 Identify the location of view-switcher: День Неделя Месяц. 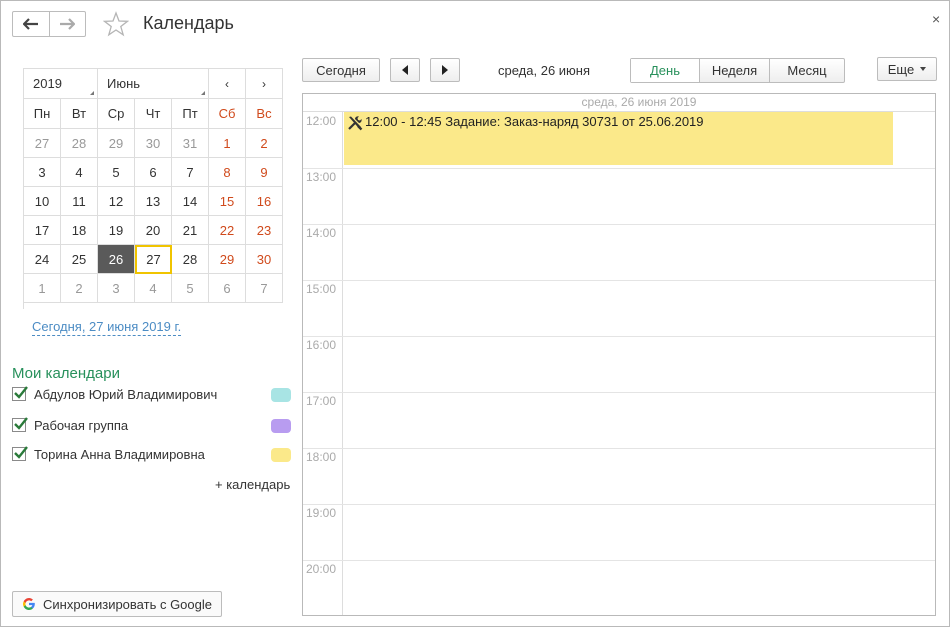
(737, 70).